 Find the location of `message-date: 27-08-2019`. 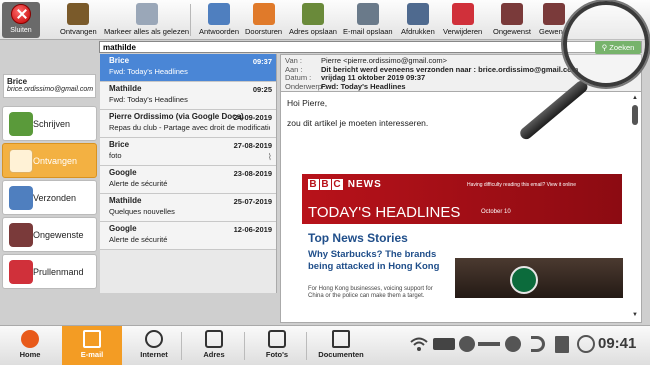

message-date: 27-08-2019 is located at coordinates (252, 145).